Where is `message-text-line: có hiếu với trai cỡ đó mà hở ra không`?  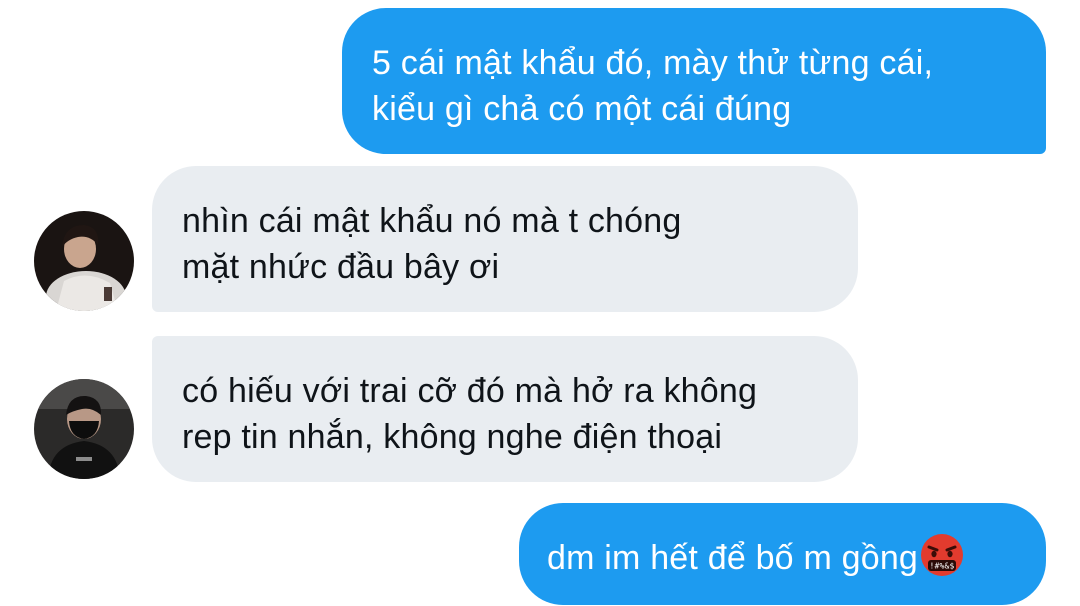
message-text-line: có hiếu với trai cỡ đó mà hở ra không is located at coordinates (470, 391).